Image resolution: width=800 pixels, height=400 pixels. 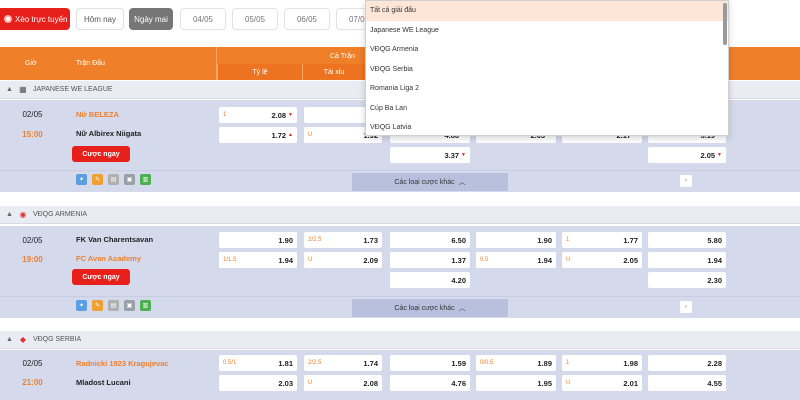 What do you see at coordinates (687, 240) in the screenshot?
I see `odds-cell: 5.80` at bounding box center [687, 240].